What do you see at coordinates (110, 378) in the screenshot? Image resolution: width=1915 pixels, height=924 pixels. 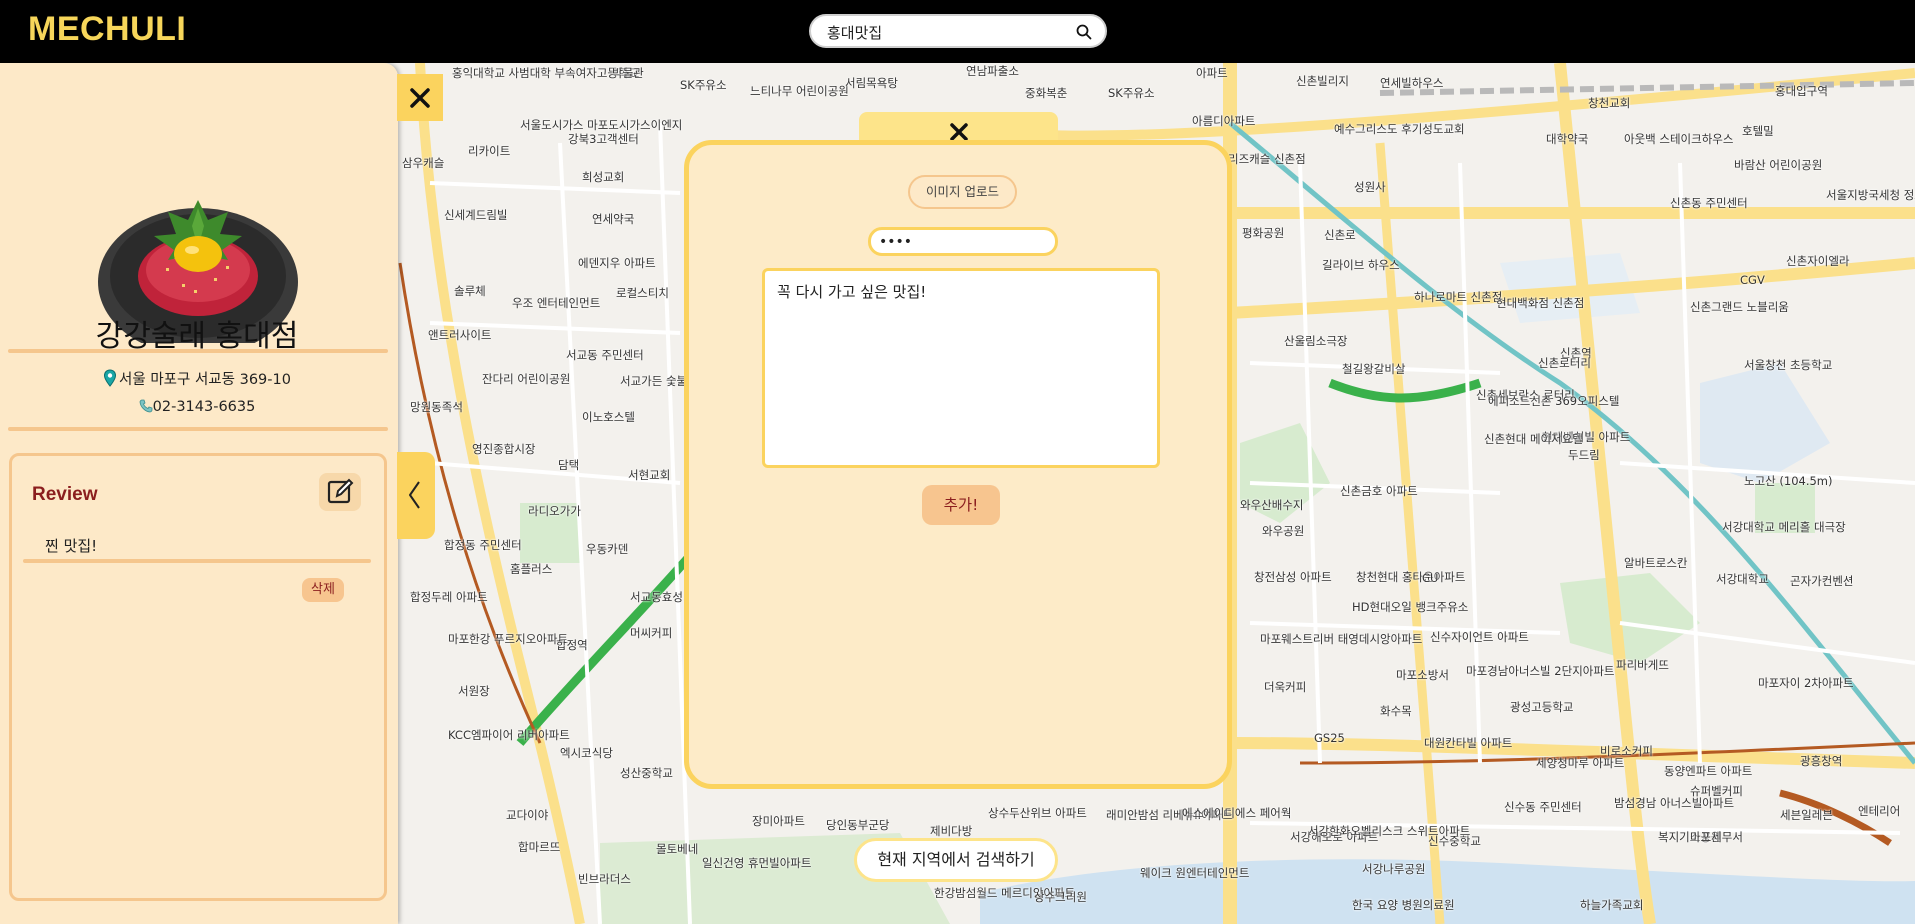 I see `location-pin-icon` at bounding box center [110, 378].